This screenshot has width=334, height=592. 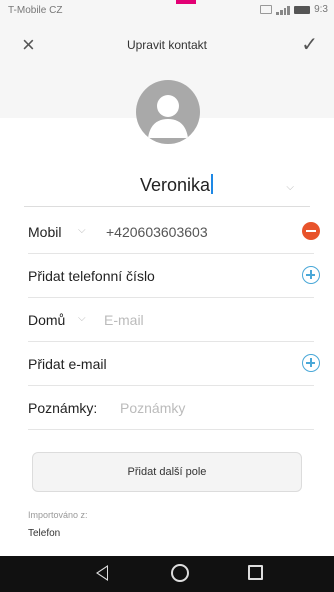 What do you see at coordinates (102, 573) in the screenshot?
I see `back-icon` at bounding box center [102, 573].